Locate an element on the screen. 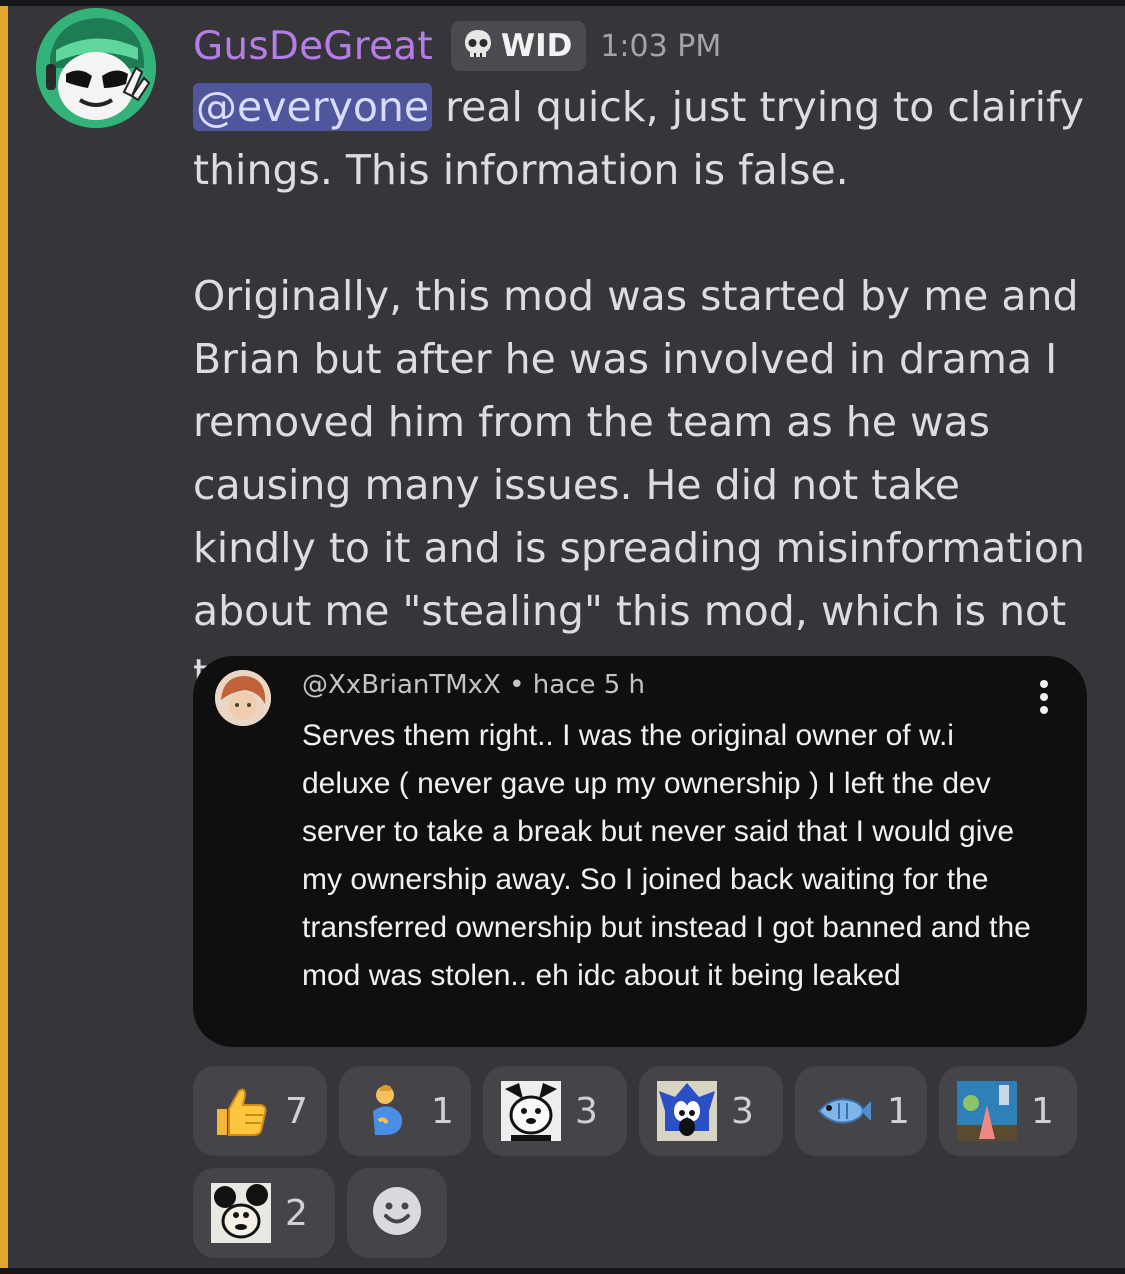 Image resolution: width=1125 pixels, height=1274 pixels. skull-icon is located at coordinates (478, 46).